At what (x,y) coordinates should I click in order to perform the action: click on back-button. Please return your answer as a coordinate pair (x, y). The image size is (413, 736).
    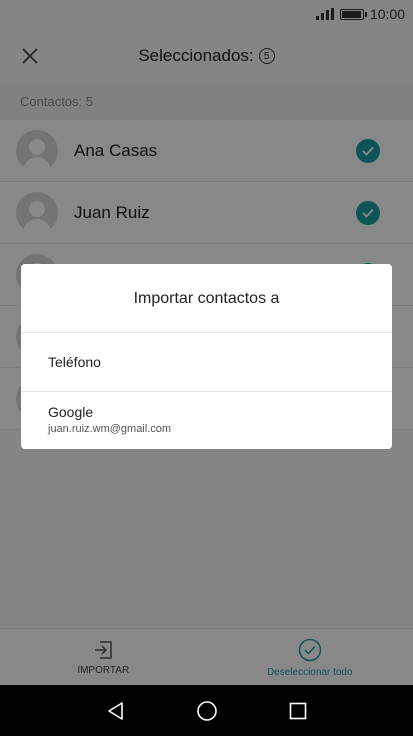
    Looking at the image, I should click on (116, 711).